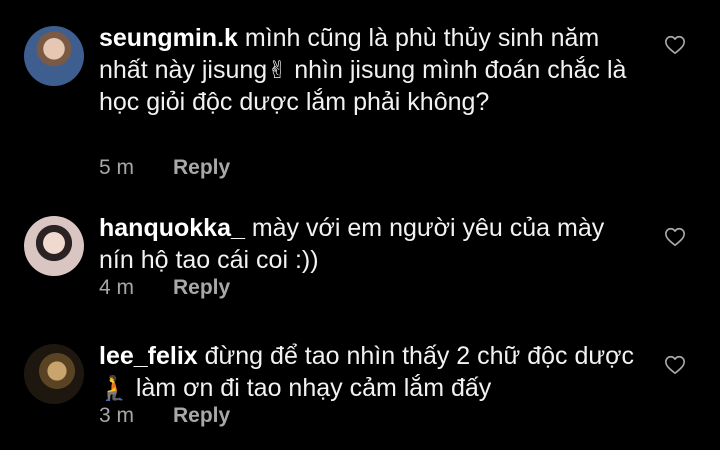 The image size is (720, 450). What do you see at coordinates (117, 415) in the screenshot?
I see `comment-time: 3 m` at bounding box center [117, 415].